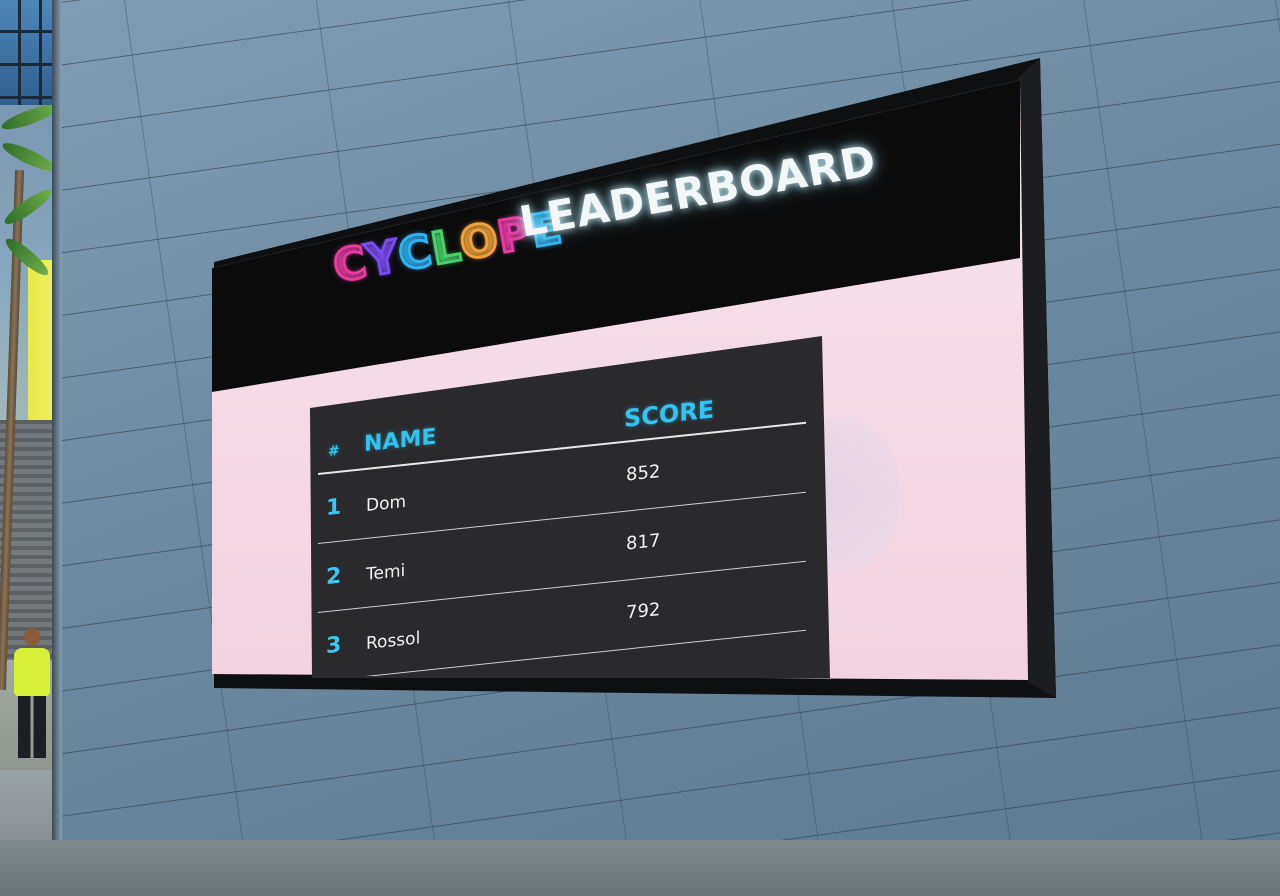  Describe the element at coordinates (643, 611) in the screenshot. I see `score-cell: 792` at that location.